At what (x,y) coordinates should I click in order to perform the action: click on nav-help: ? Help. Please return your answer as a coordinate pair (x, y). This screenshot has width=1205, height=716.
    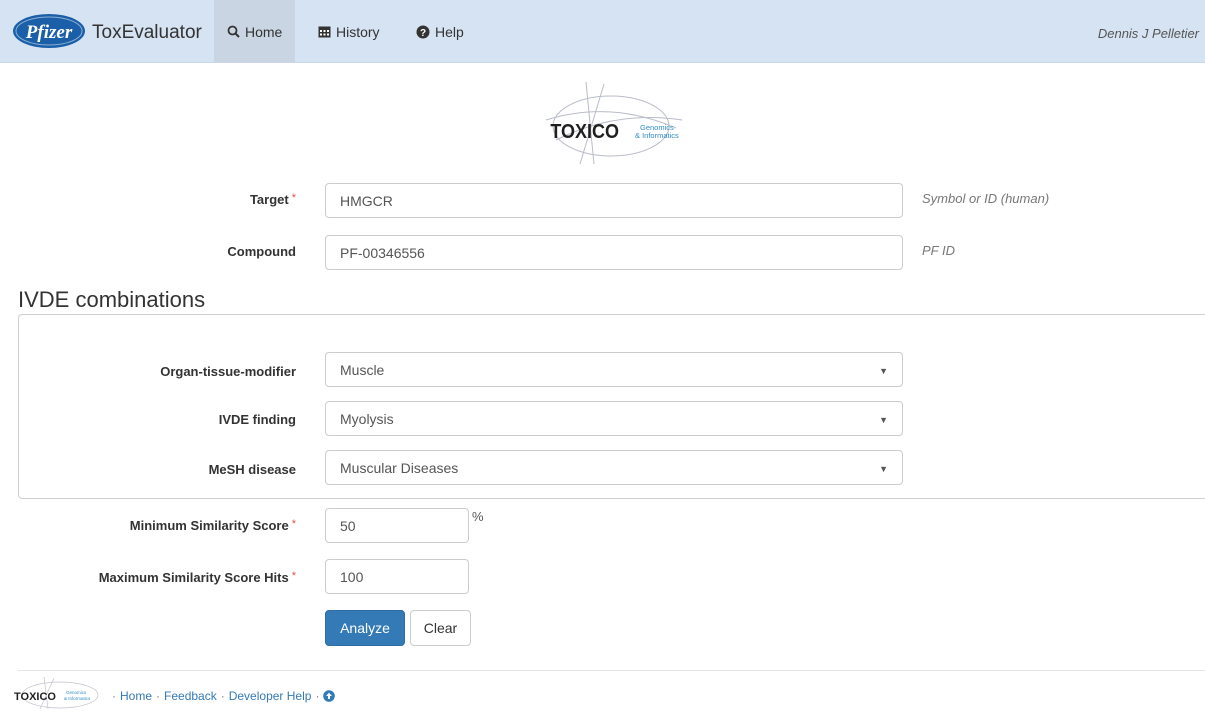
    Looking at the image, I should click on (440, 31).